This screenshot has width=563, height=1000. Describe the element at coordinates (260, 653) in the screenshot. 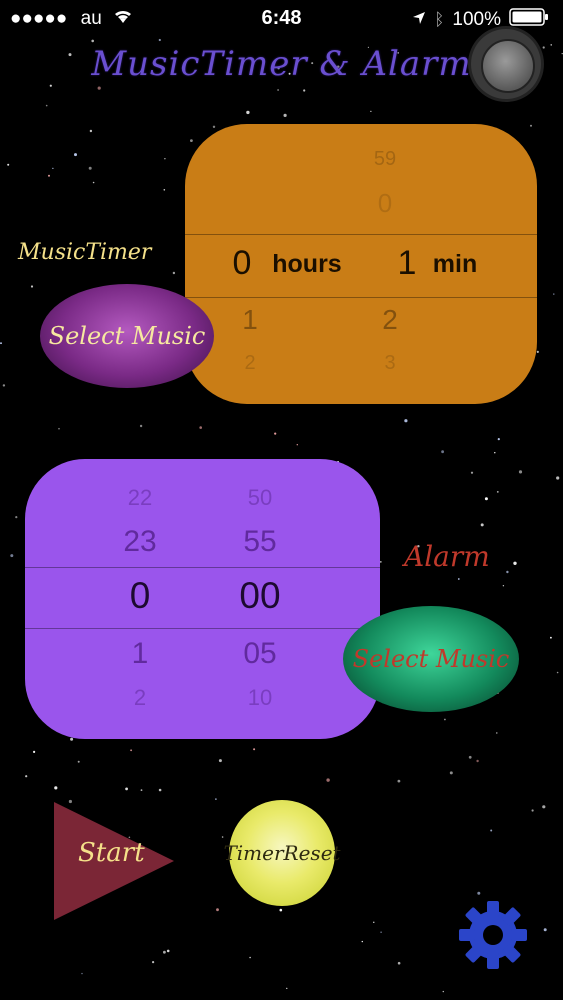

I see `alarm-minute-cell: 05` at that location.